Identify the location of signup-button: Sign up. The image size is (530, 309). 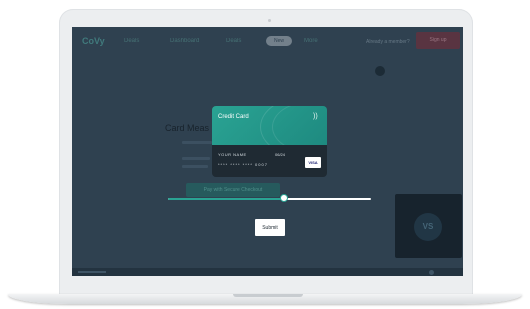
(438, 40).